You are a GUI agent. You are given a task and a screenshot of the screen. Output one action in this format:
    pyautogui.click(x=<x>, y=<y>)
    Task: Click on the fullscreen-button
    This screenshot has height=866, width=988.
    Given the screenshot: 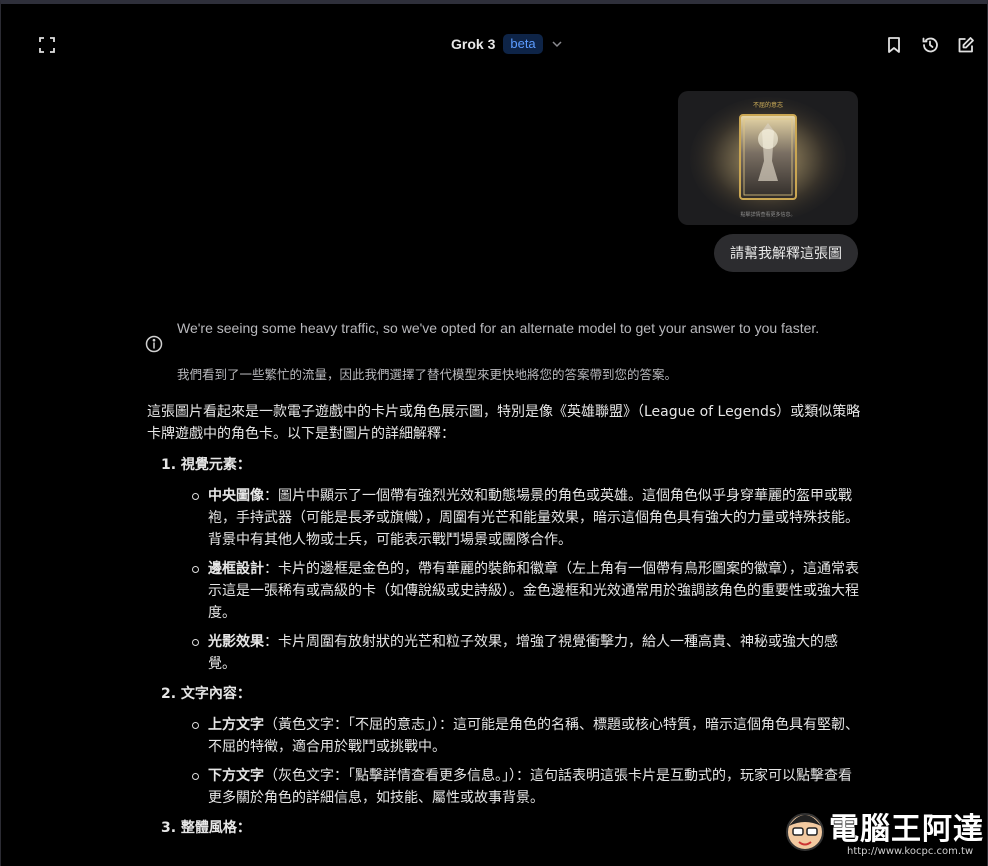 What is the action you would take?
    pyautogui.click(x=47, y=45)
    